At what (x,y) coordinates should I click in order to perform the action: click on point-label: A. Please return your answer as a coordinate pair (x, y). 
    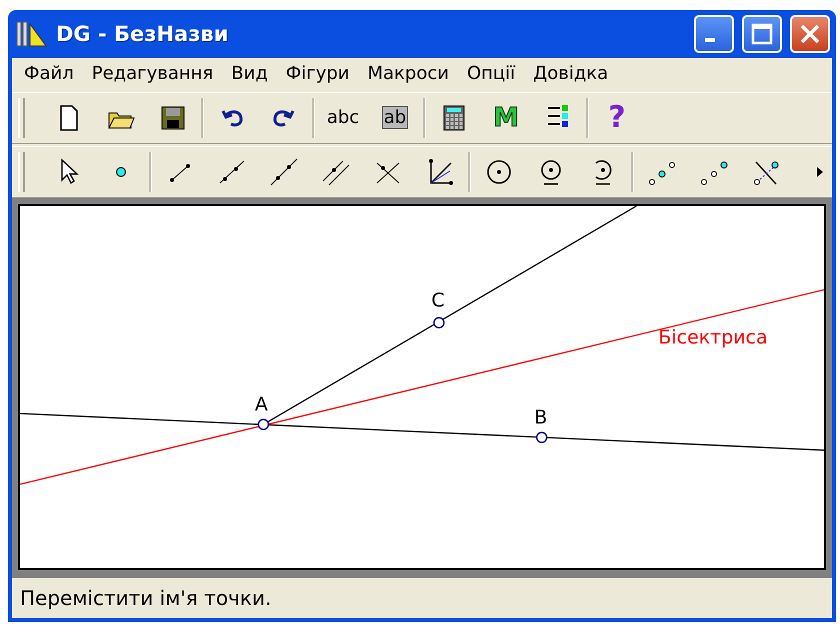
    Looking at the image, I should click on (261, 404).